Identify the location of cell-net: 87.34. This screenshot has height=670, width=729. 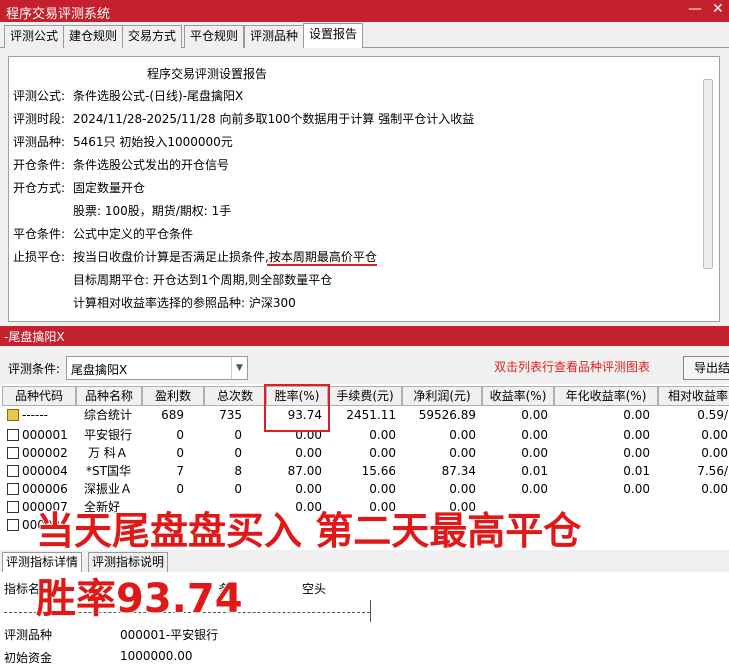
(439, 471).